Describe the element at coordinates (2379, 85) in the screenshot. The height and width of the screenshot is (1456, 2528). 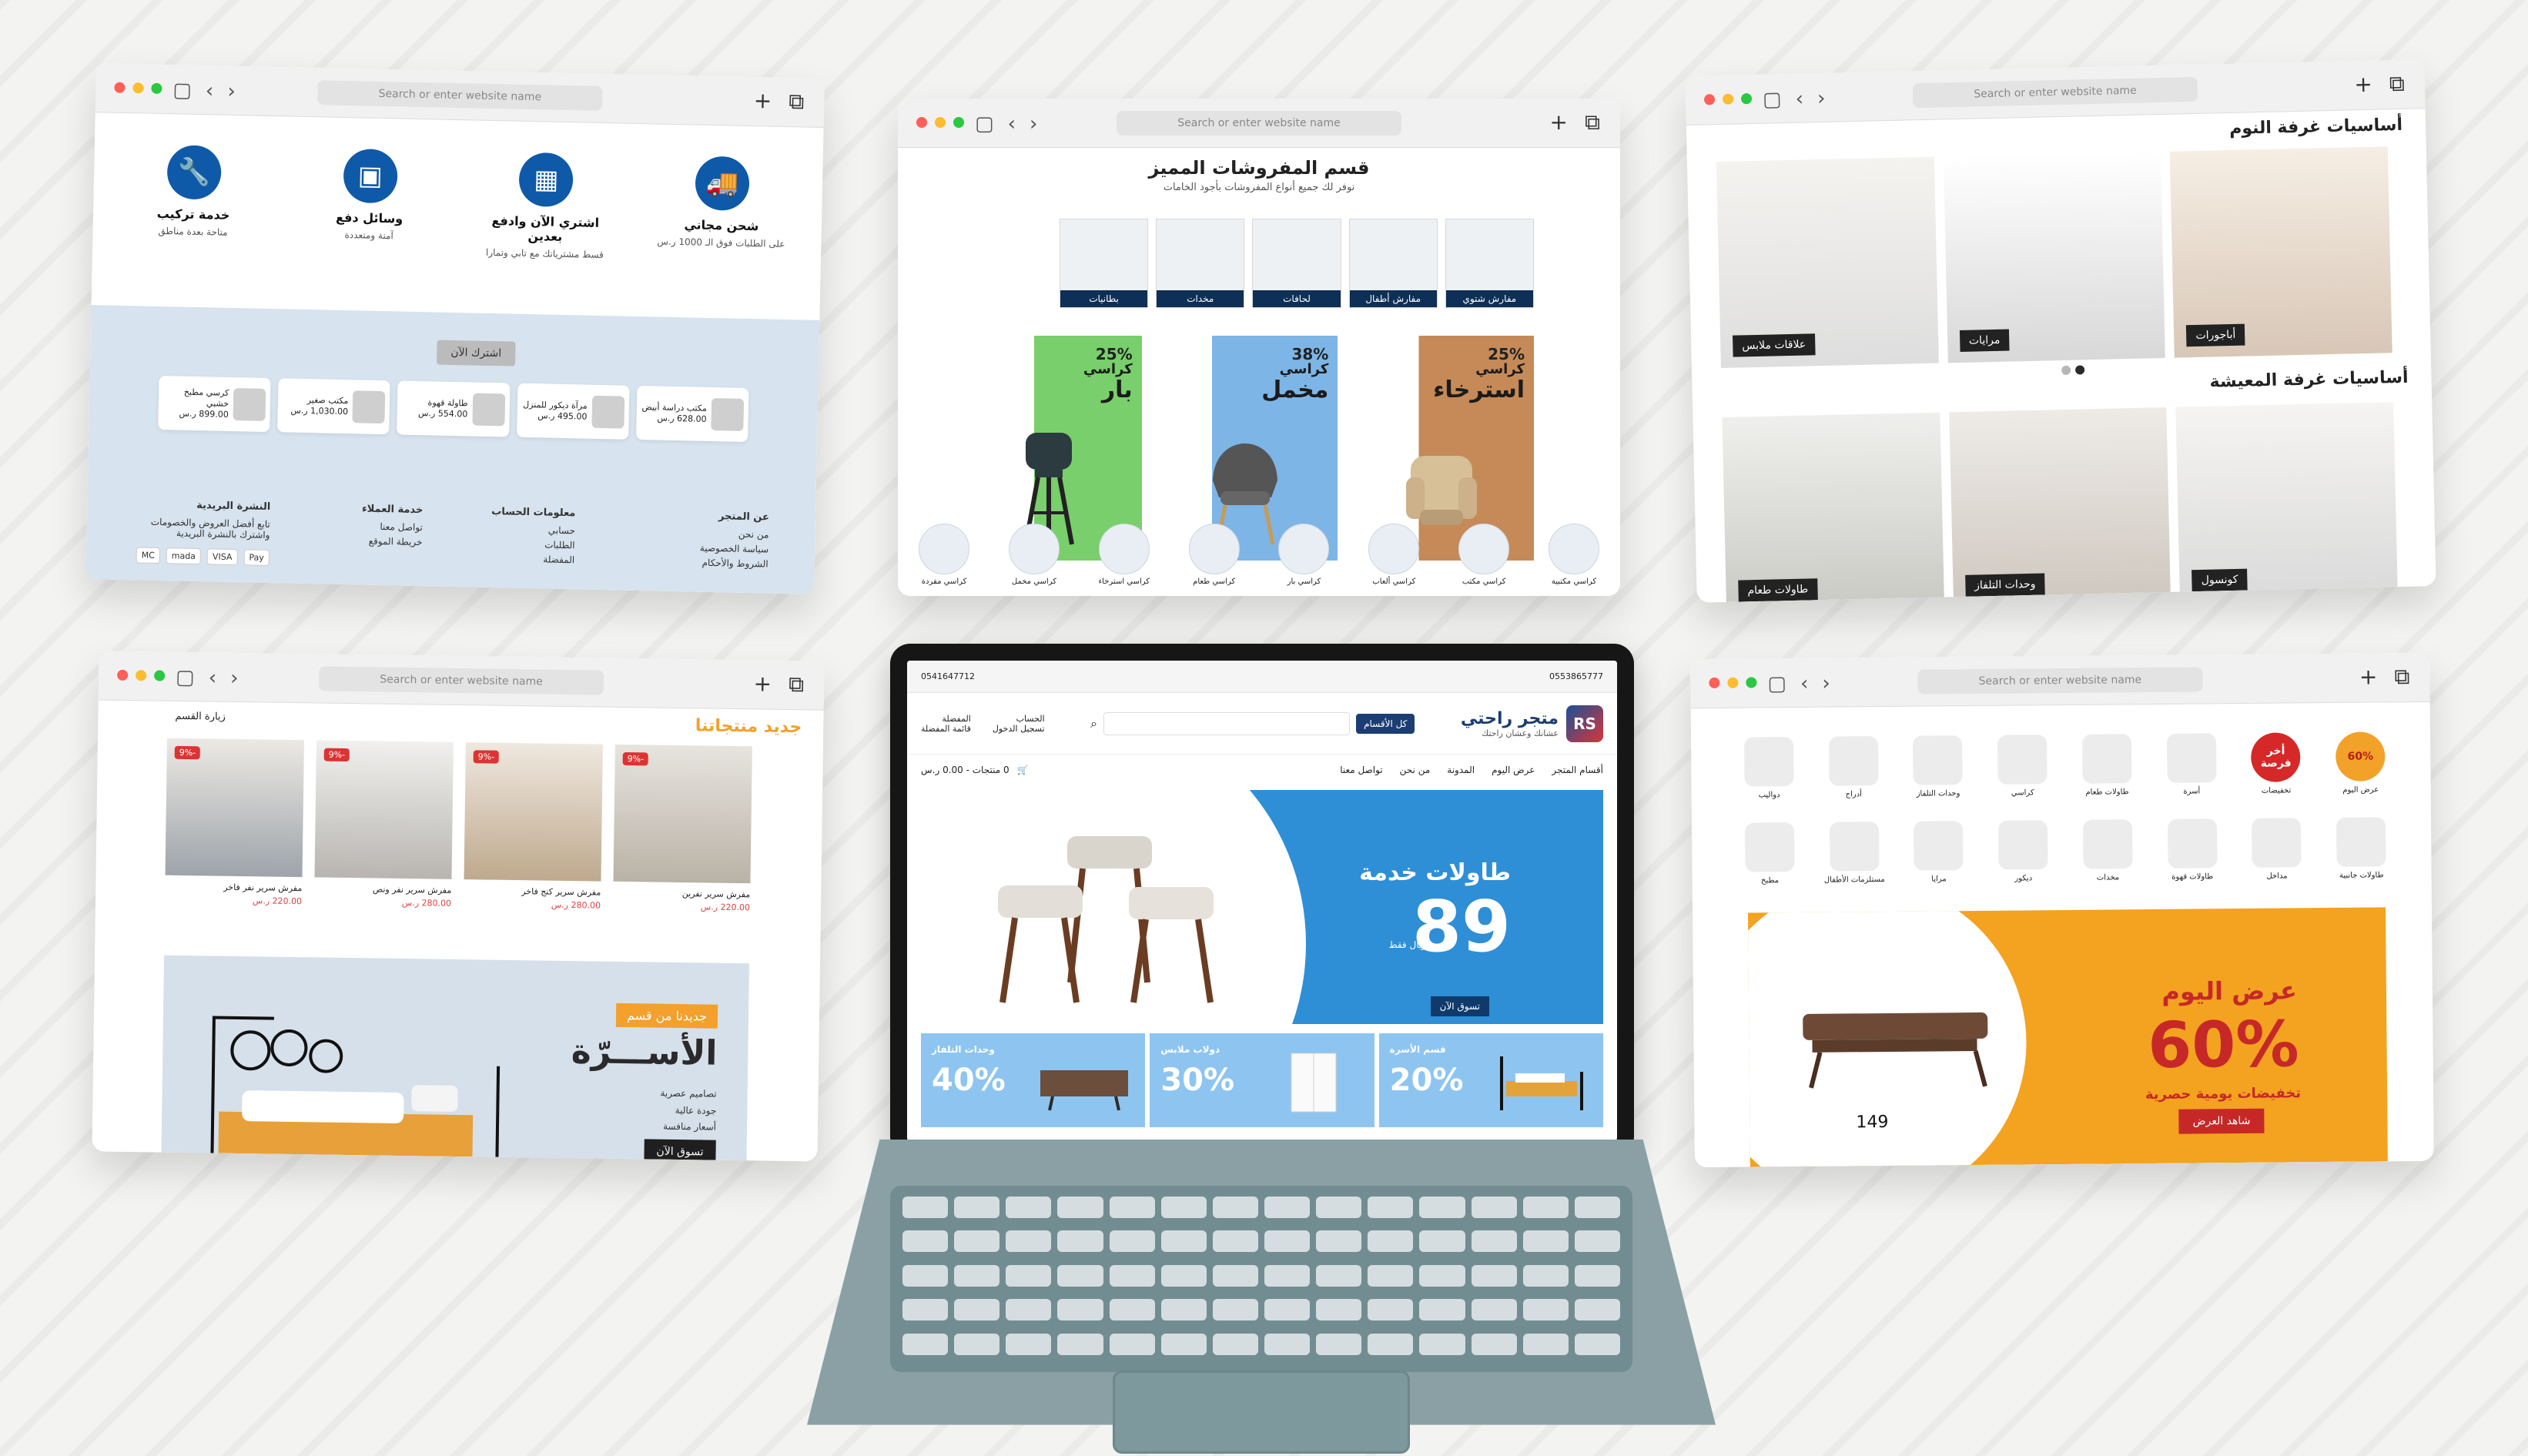
I see `browser-actions: + ⧉` at that location.